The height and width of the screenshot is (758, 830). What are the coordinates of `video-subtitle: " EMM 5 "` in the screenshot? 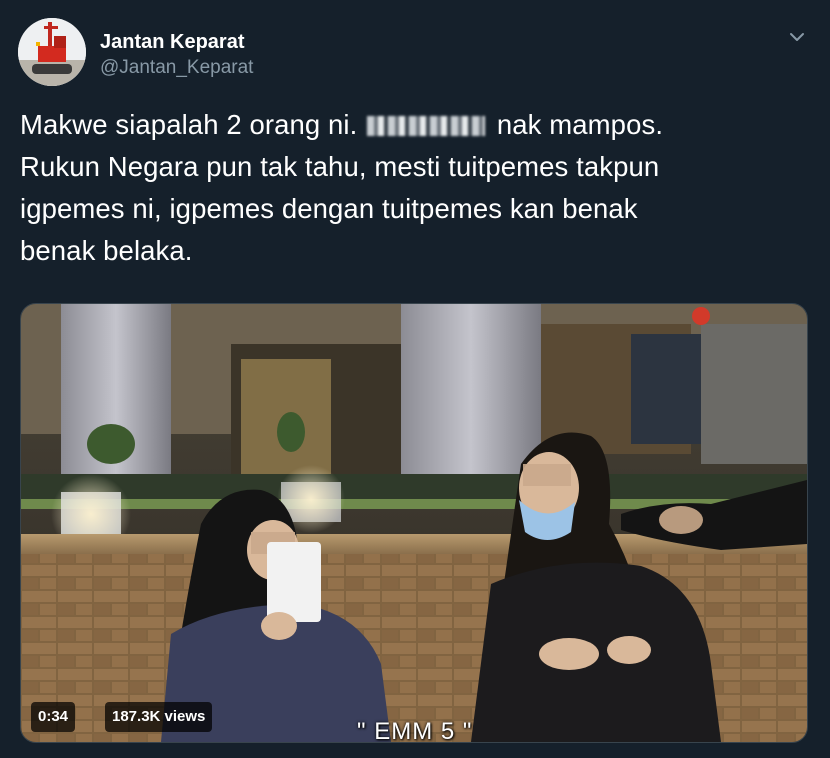 It's located at (415, 730).